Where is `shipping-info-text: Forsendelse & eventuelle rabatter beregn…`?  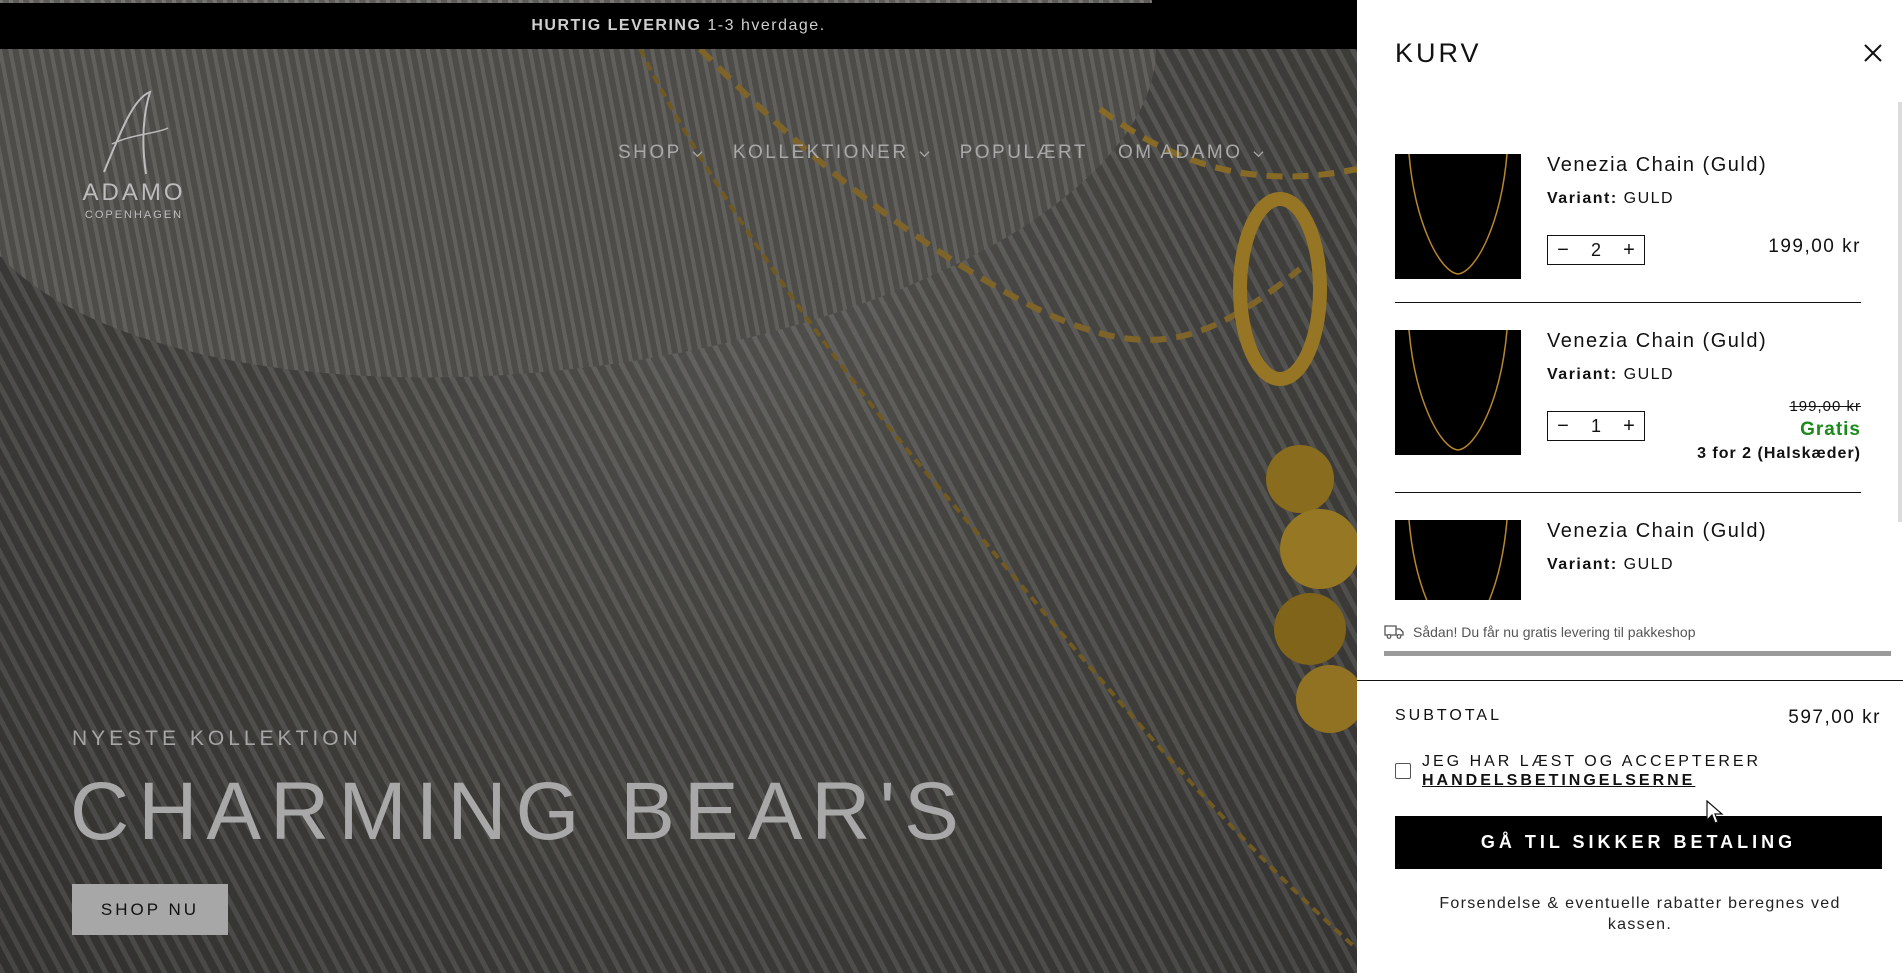 shipping-info-text: Forsendelse & eventuelle rabatter beregn… is located at coordinates (1640, 914).